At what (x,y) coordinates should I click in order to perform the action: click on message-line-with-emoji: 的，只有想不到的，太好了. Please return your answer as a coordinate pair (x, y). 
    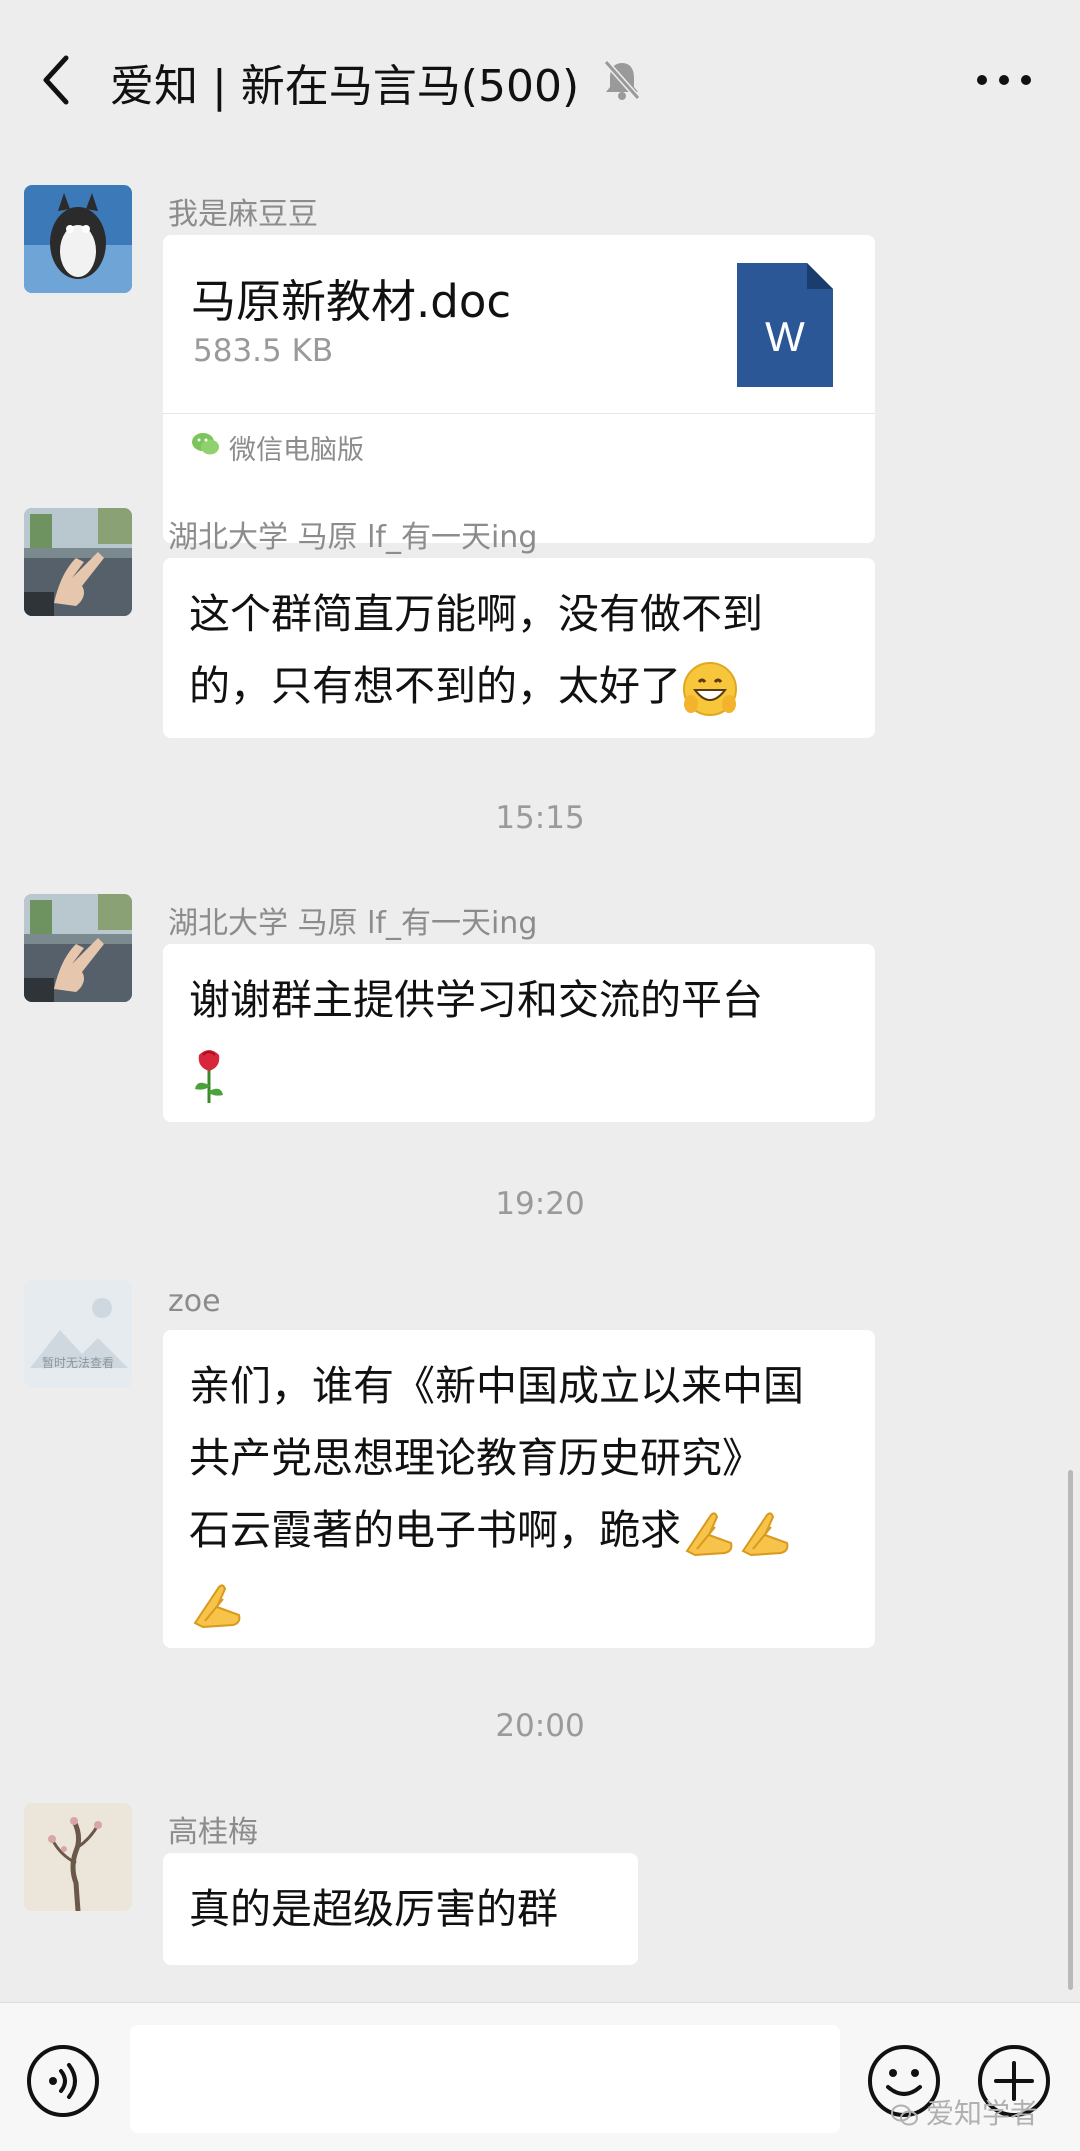
    Looking at the image, I should click on (519, 686).